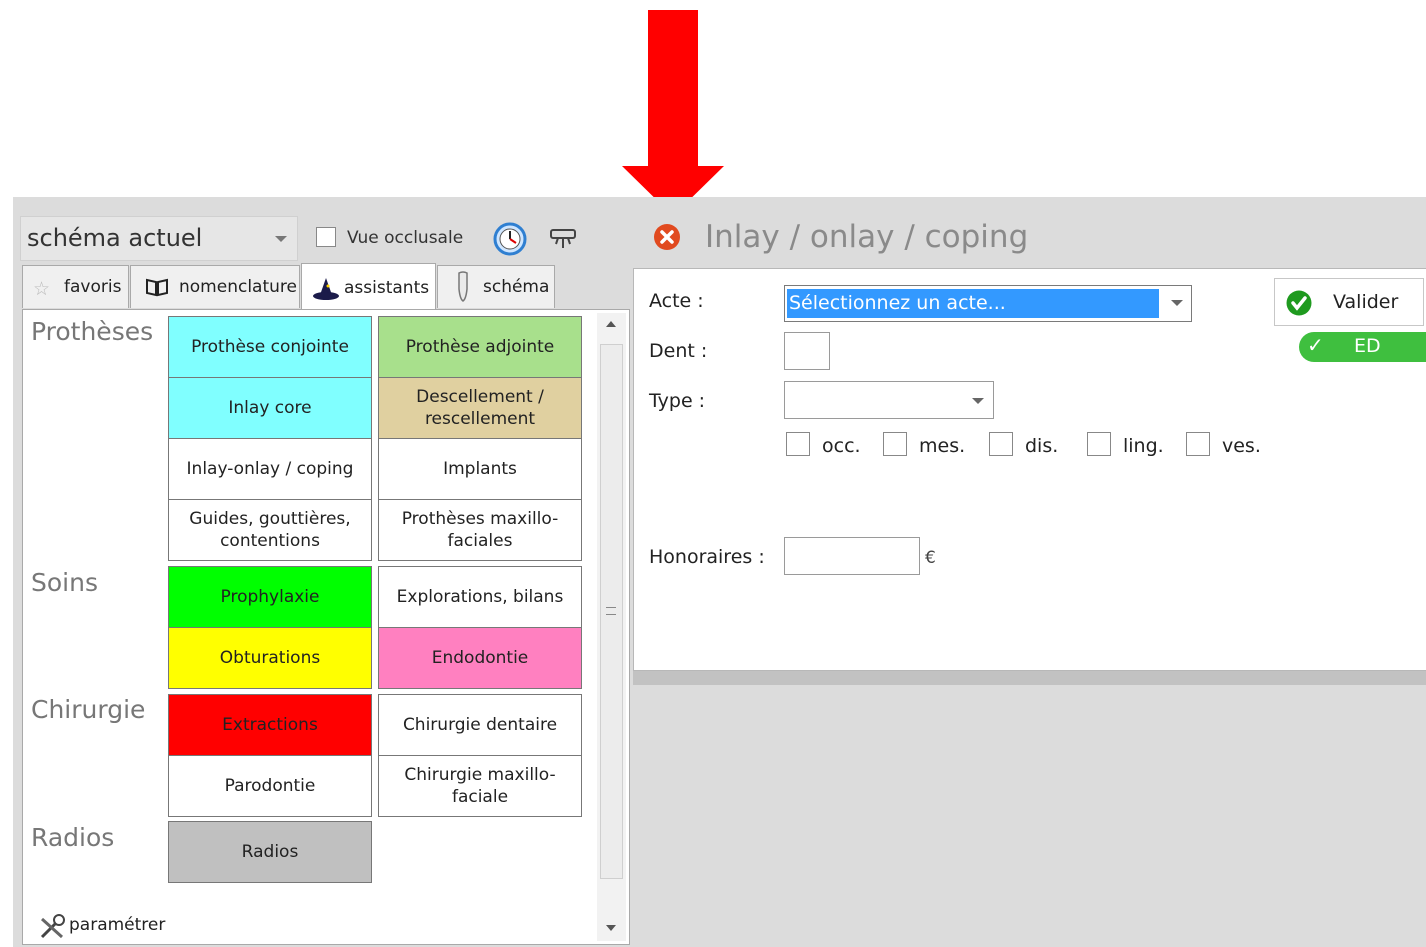 The width and height of the screenshot is (1426, 947). I want to click on tooth-icon, so click(463, 287).